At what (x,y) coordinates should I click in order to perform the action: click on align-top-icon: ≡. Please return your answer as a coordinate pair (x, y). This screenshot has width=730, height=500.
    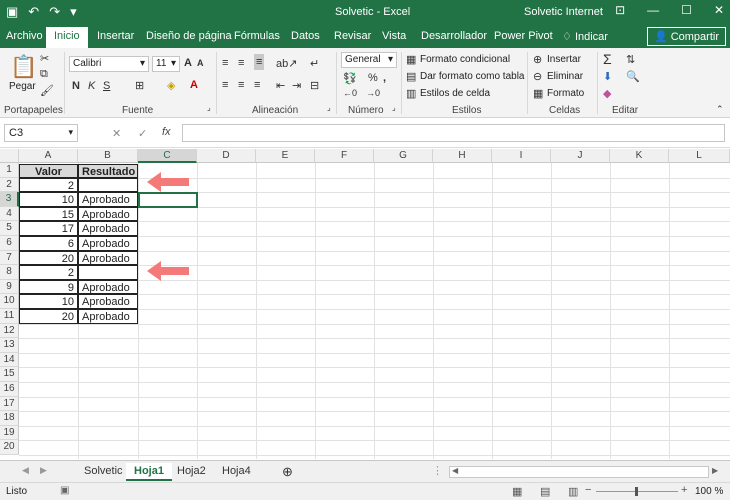
    Looking at the image, I should click on (225, 63).